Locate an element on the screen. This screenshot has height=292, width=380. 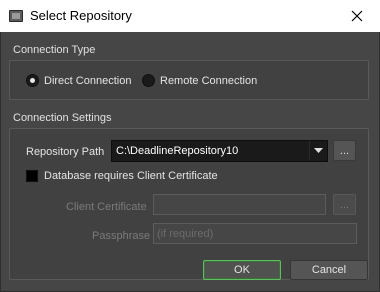
remote-connection-label: Remote Connection is located at coordinates (209, 80).